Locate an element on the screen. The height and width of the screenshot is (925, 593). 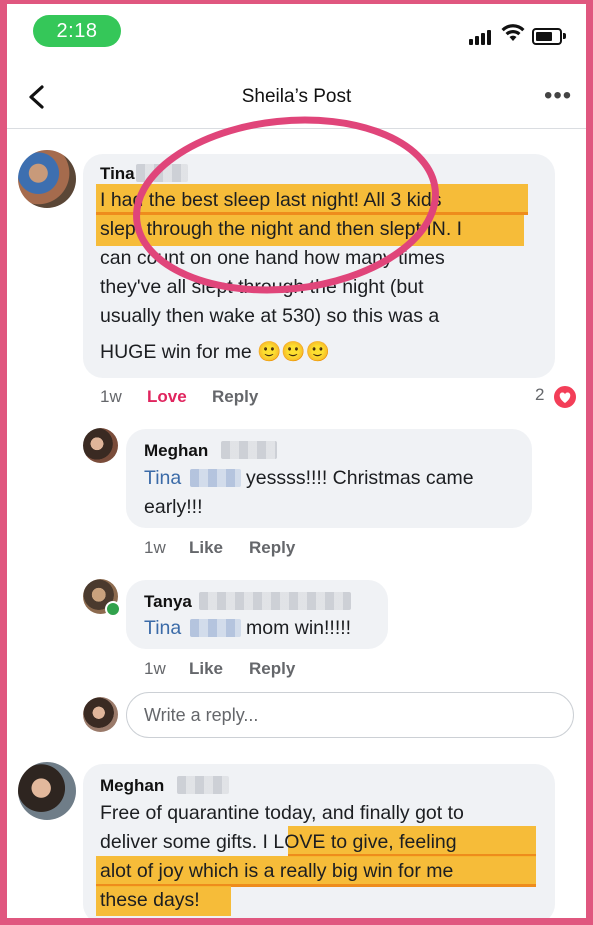
current-user-avatar is located at coordinates (100, 714).